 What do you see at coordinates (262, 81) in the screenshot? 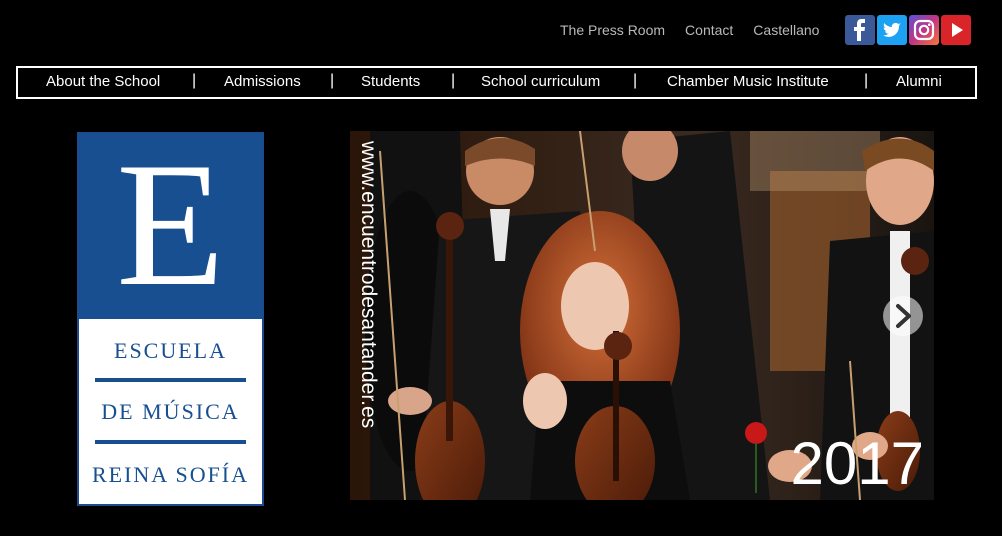
I see `nav-admissions: Admissions` at bounding box center [262, 81].